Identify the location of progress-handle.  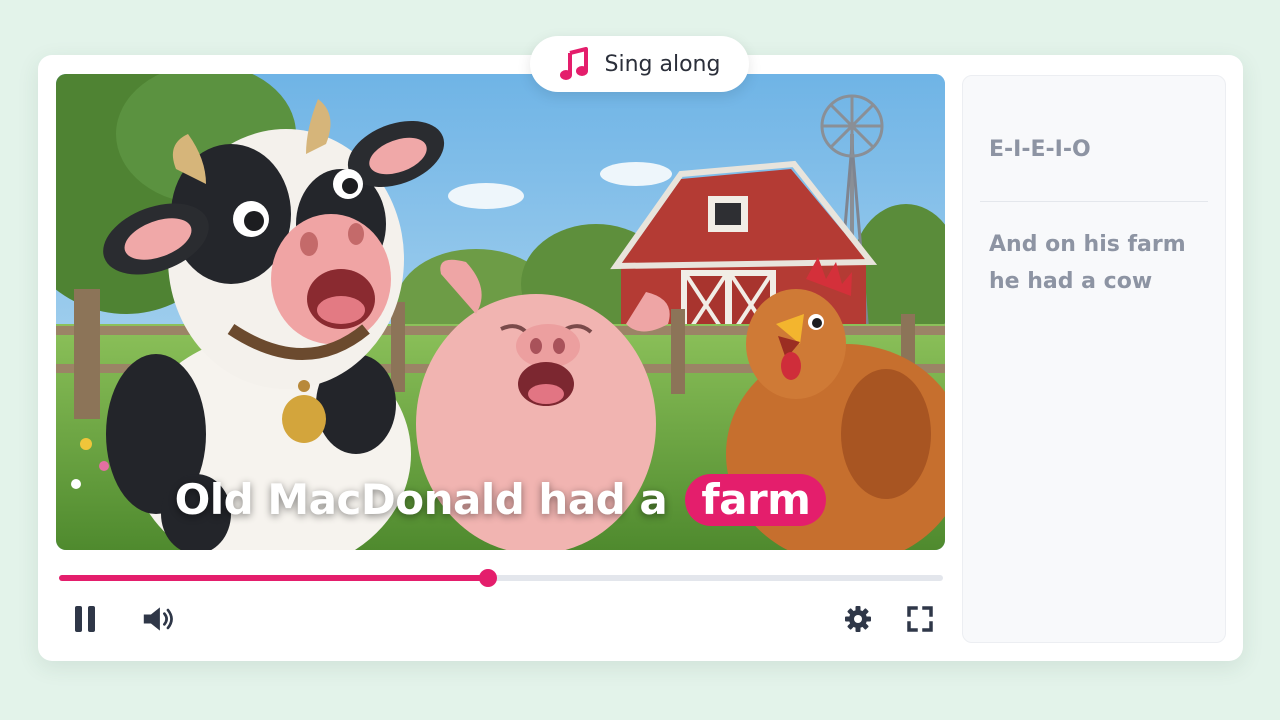
(487, 578).